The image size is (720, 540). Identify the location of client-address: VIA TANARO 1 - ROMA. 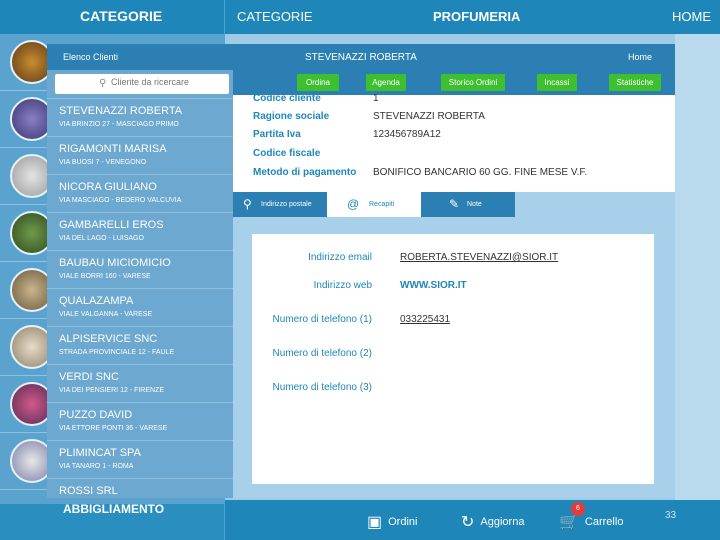
(96, 466).